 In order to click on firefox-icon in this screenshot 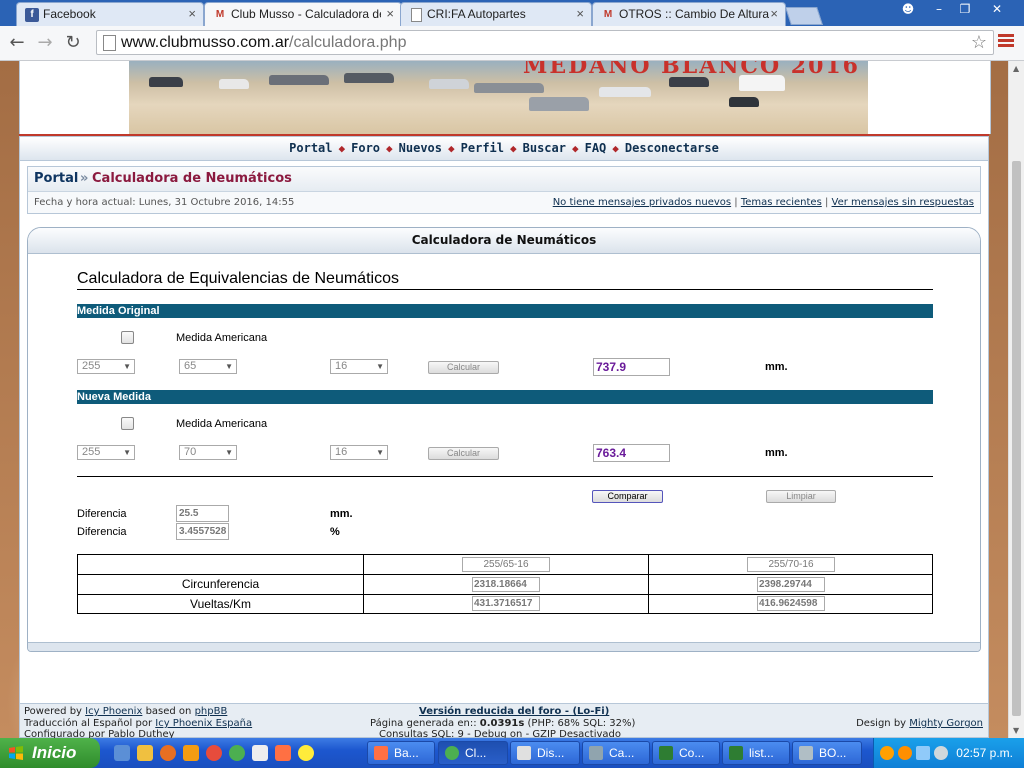, I will do `click(168, 753)`.